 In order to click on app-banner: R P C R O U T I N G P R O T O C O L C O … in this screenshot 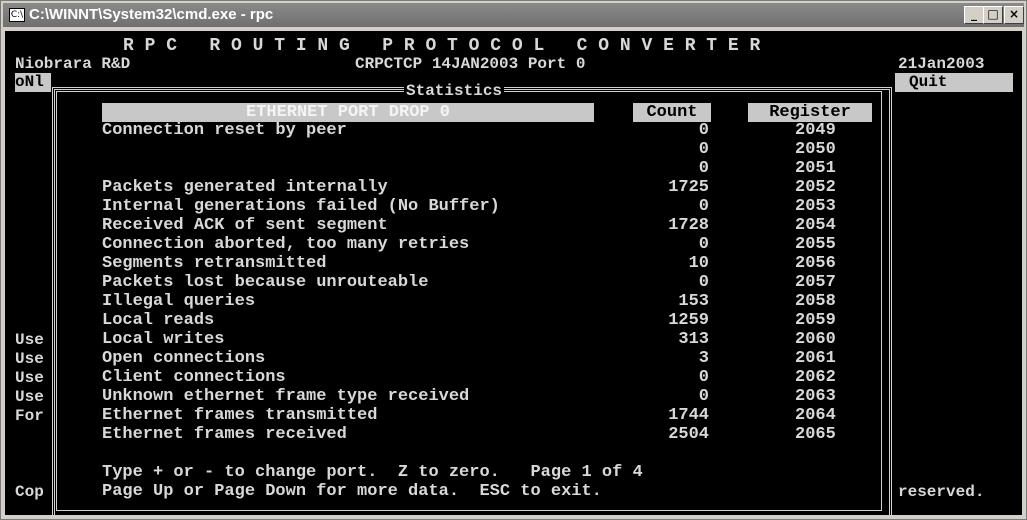, I will do `click(442, 46)`.